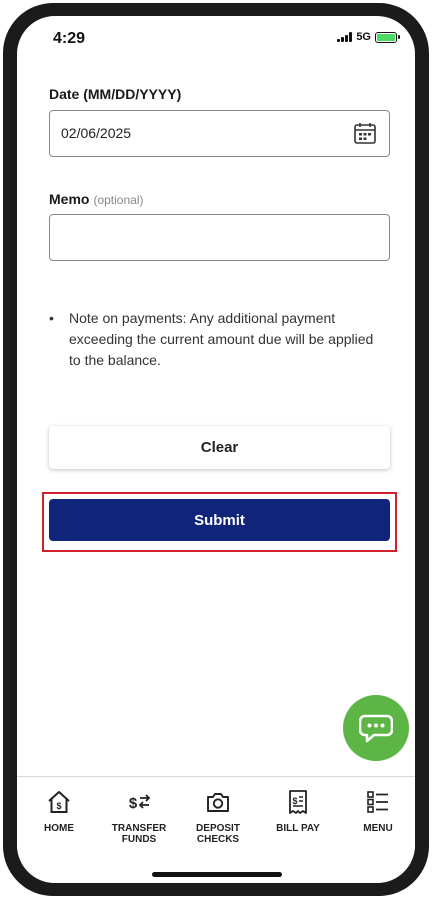 The width and height of the screenshot is (434, 902). I want to click on tab-bill-pay: $ BILL PAY, so click(298, 811).